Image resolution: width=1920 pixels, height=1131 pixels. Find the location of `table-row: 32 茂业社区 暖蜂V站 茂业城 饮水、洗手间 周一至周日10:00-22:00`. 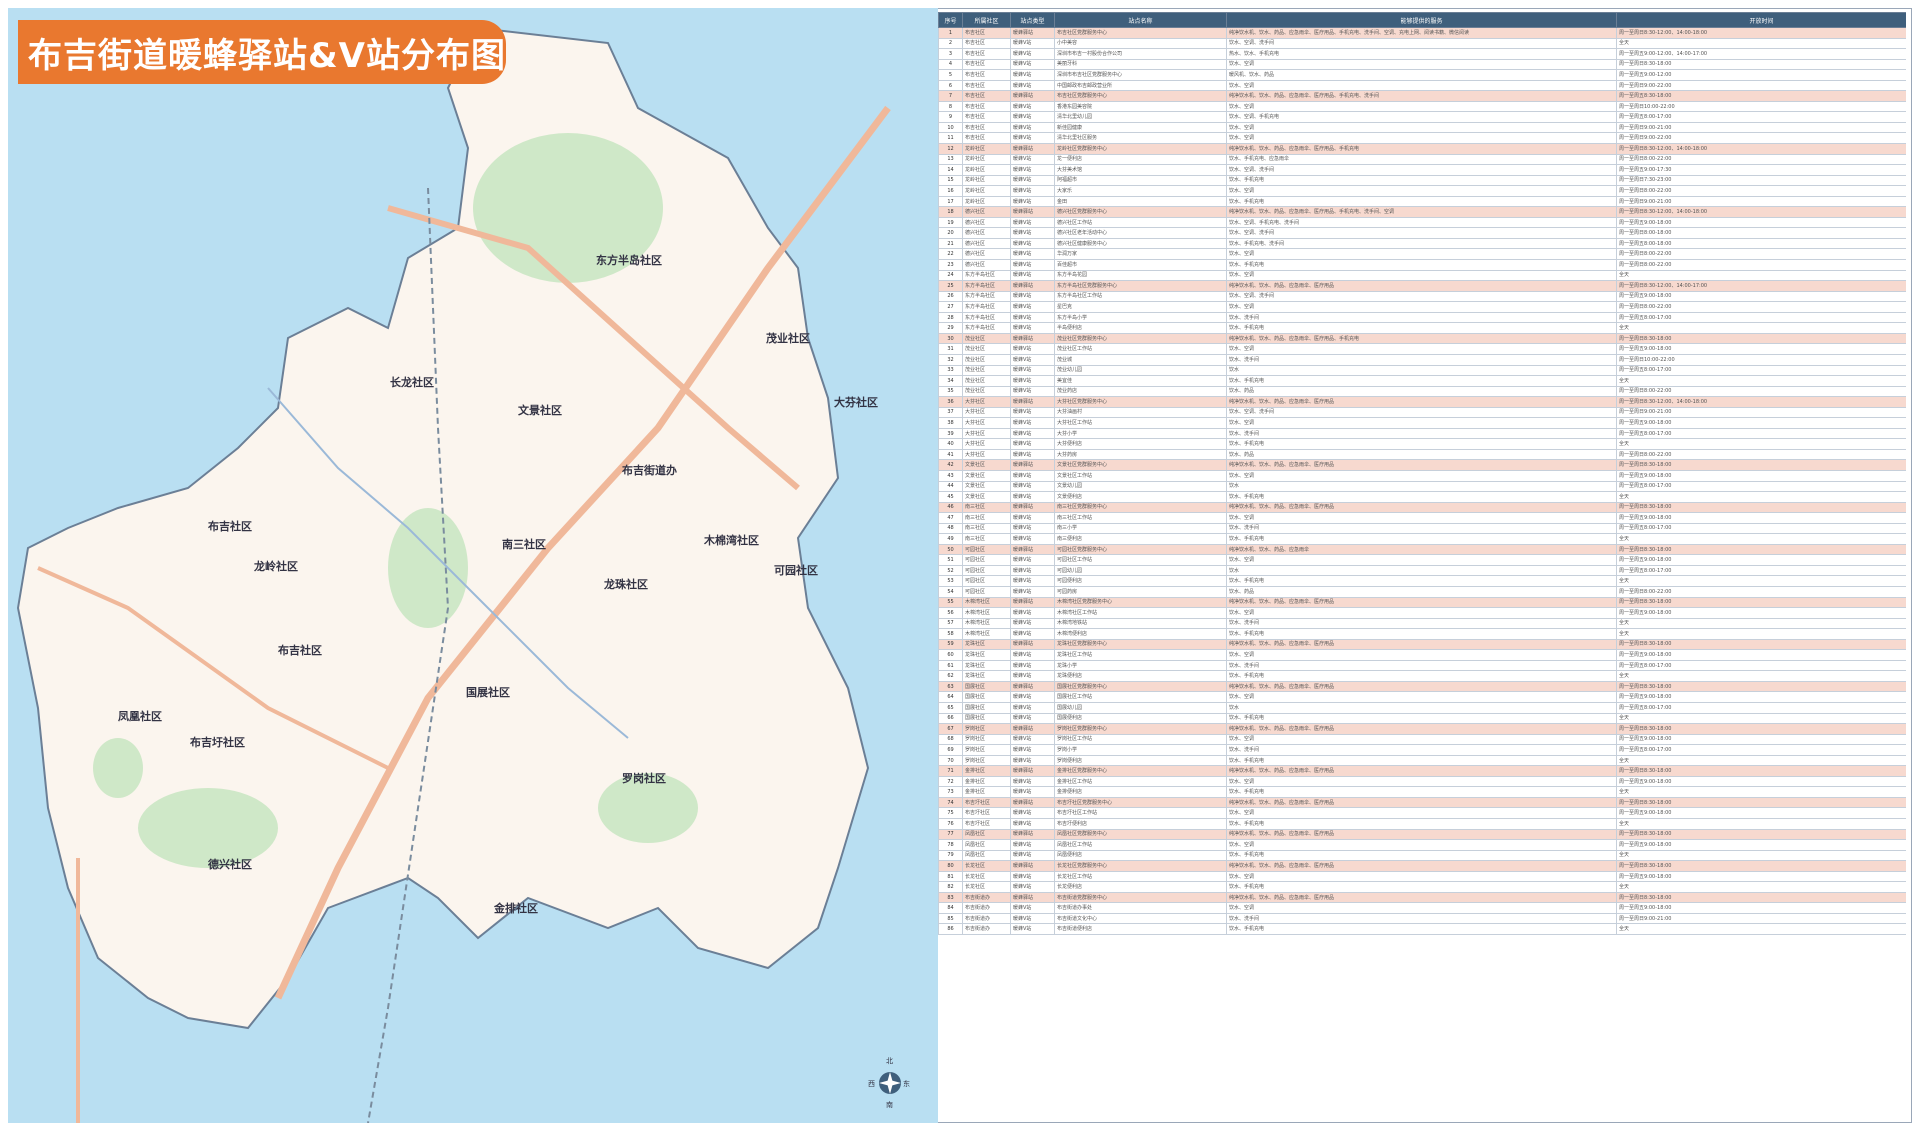

table-row: 32 茂业社区 暖蜂V站 茂业城 饮水、洗手间 周一至周日10:00-22:00 is located at coordinates (1422, 359).